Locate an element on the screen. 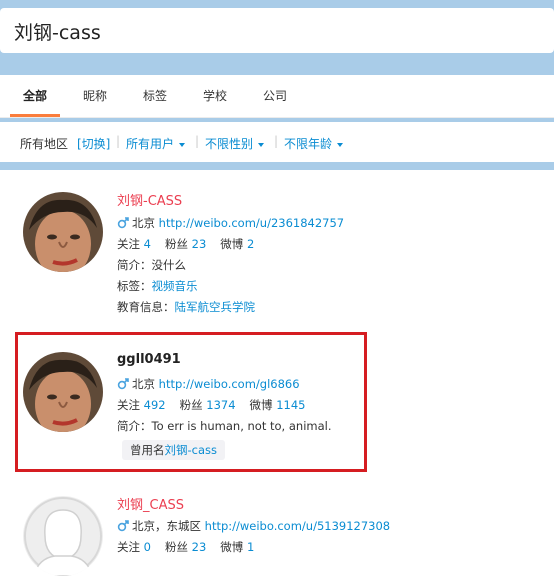  tag-link: 视频音乐 is located at coordinates (175, 286).